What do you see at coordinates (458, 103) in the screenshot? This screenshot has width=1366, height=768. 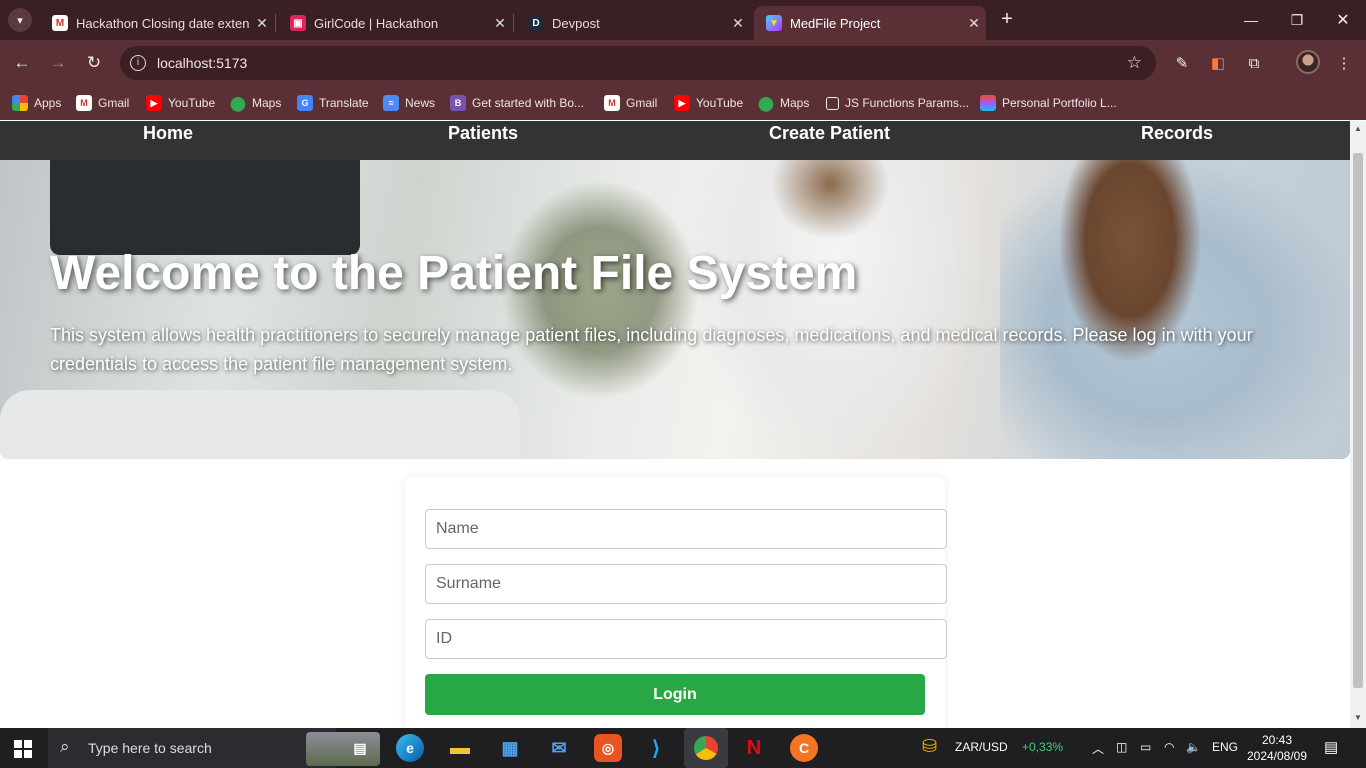 I see `bootstrap-icon: B` at bounding box center [458, 103].